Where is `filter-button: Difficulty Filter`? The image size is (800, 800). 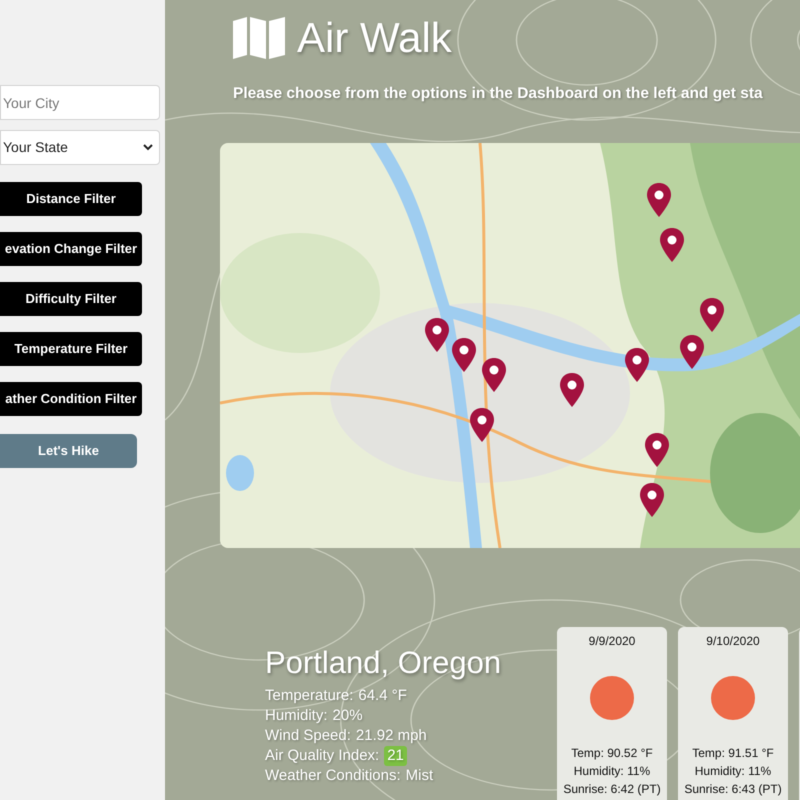 filter-button: Difficulty Filter is located at coordinates (71, 299).